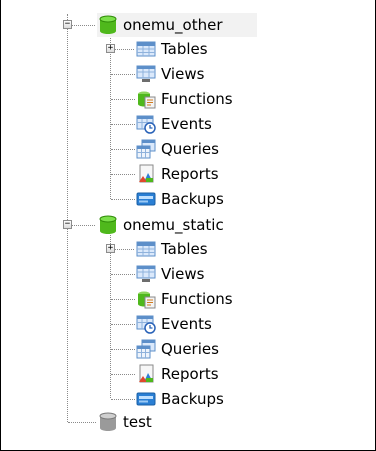 The width and height of the screenshot is (376, 451). I want to click on tree-item-label: onemu_other, so click(173, 25).